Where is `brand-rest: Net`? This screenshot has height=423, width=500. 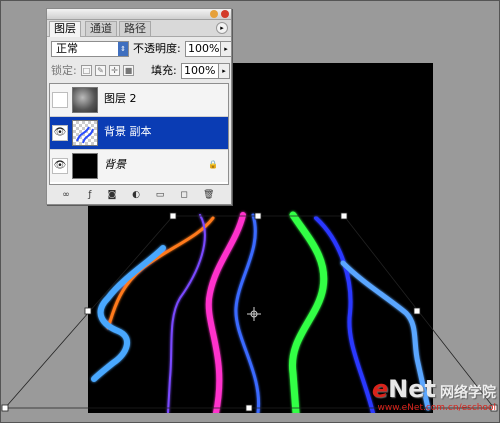 brand-rest: Net is located at coordinates (412, 389).